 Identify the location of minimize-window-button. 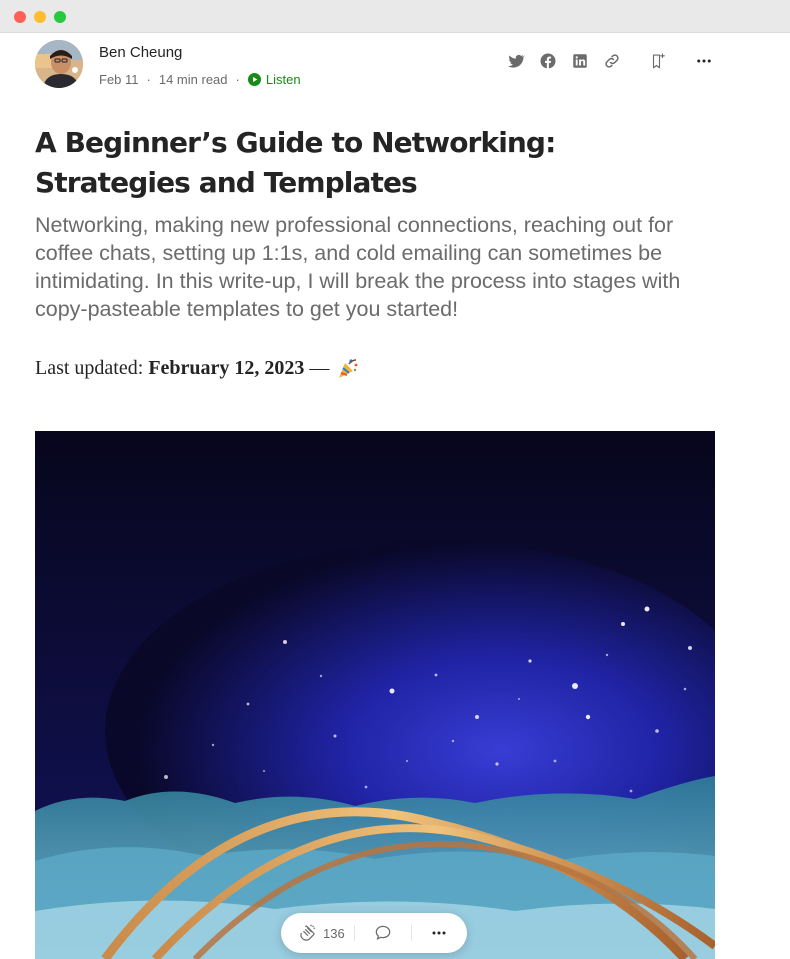
(40, 17).